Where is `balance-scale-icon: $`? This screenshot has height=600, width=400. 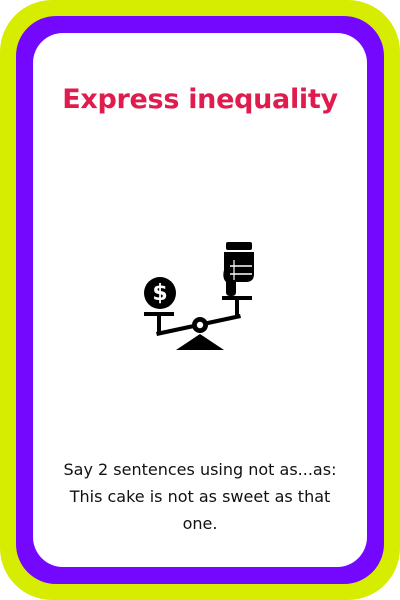 balance-scale-icon: $ is located at coordinates (199, 296).